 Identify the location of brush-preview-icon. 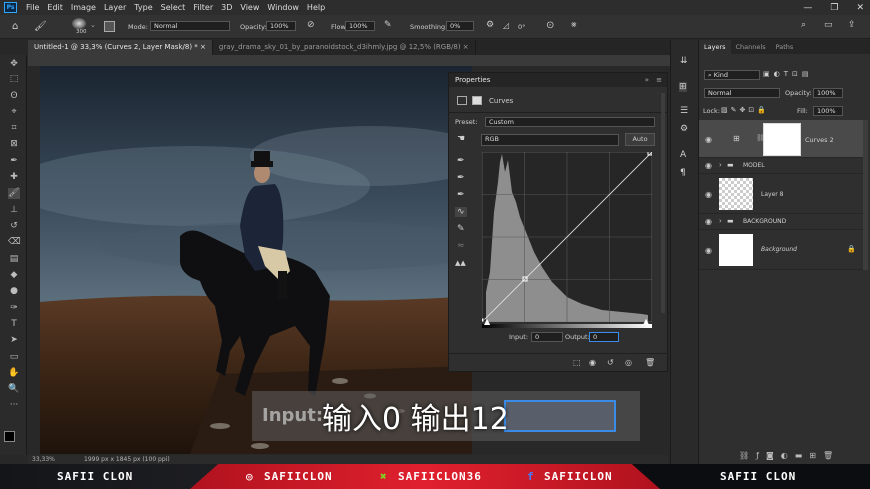
(79, 23).